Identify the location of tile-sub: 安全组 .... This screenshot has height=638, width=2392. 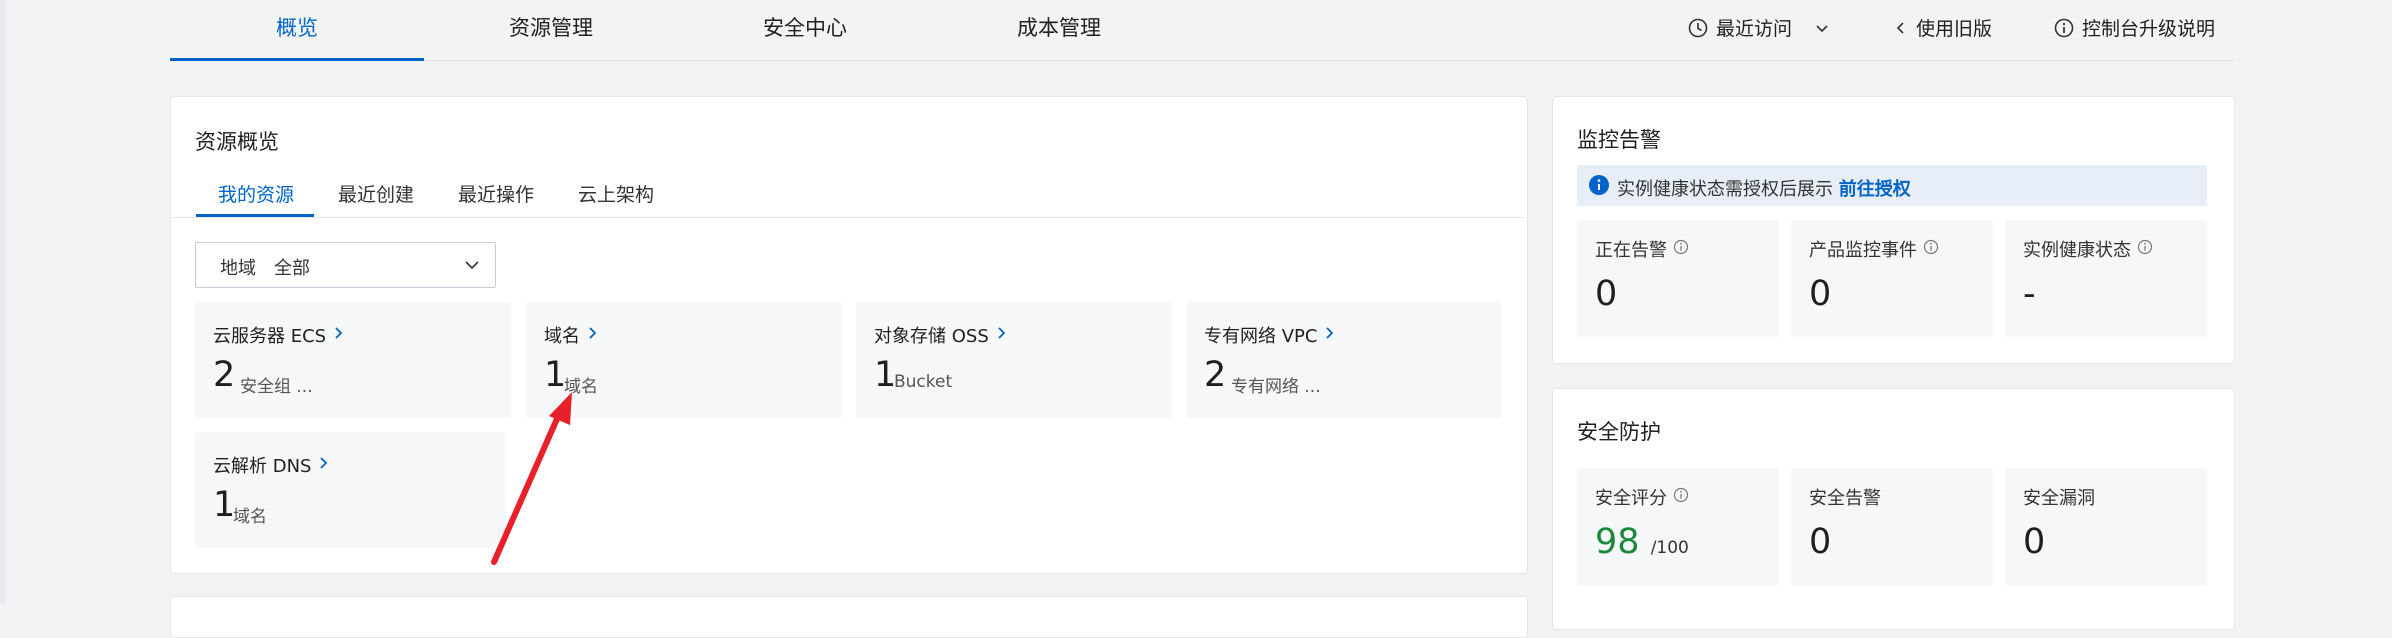
(276, 387).